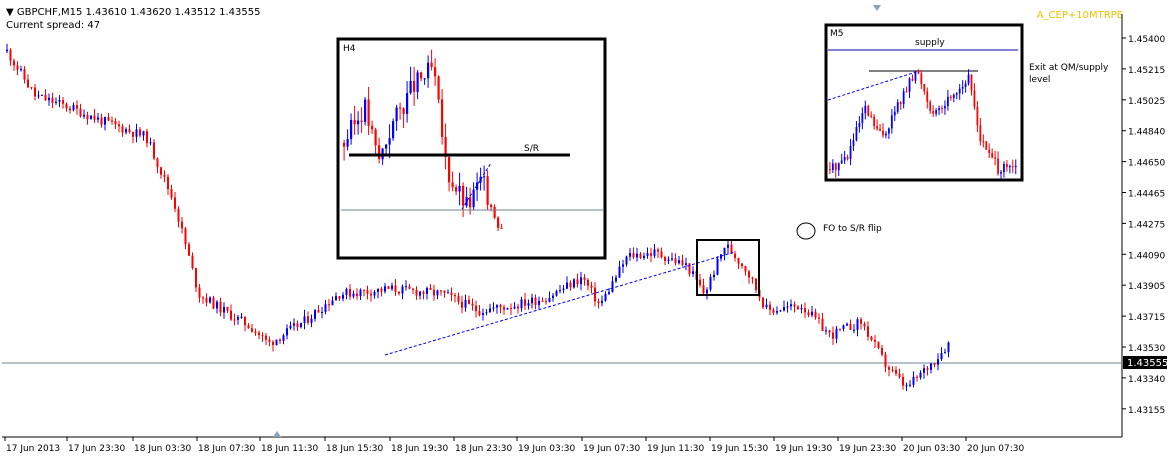  What do you see at coordinates (1146, 256) in the screenshot?
I see `price-tick-label: 1.44090` at bounding box center [1146, 256].